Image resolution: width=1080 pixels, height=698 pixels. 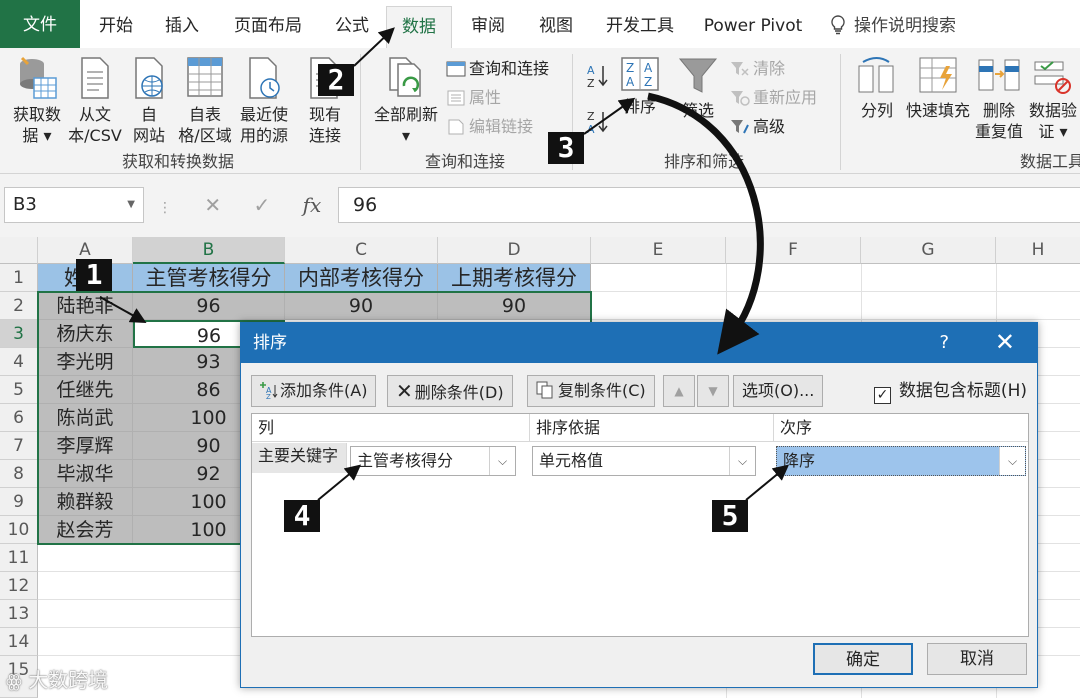 I want to click on reapply-button: 重新应用, so click(x=773, y=98).